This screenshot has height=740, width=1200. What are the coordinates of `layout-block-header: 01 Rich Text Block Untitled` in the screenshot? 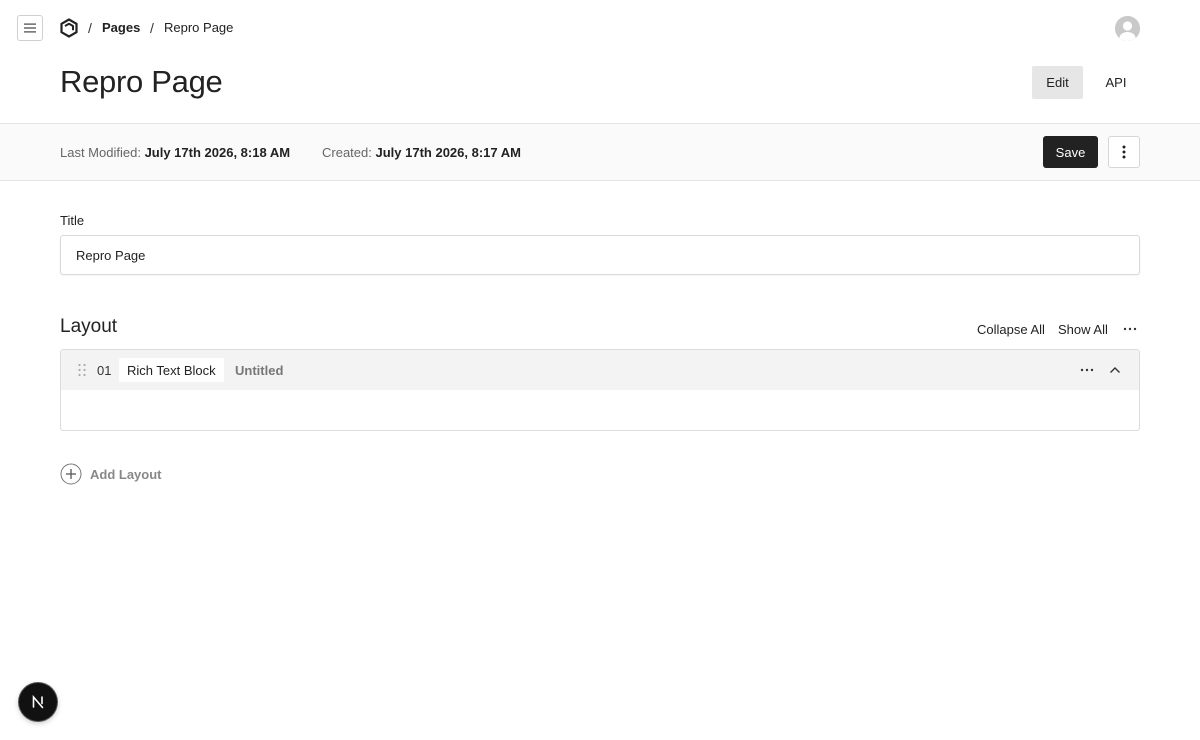 It's located at (600, 370).